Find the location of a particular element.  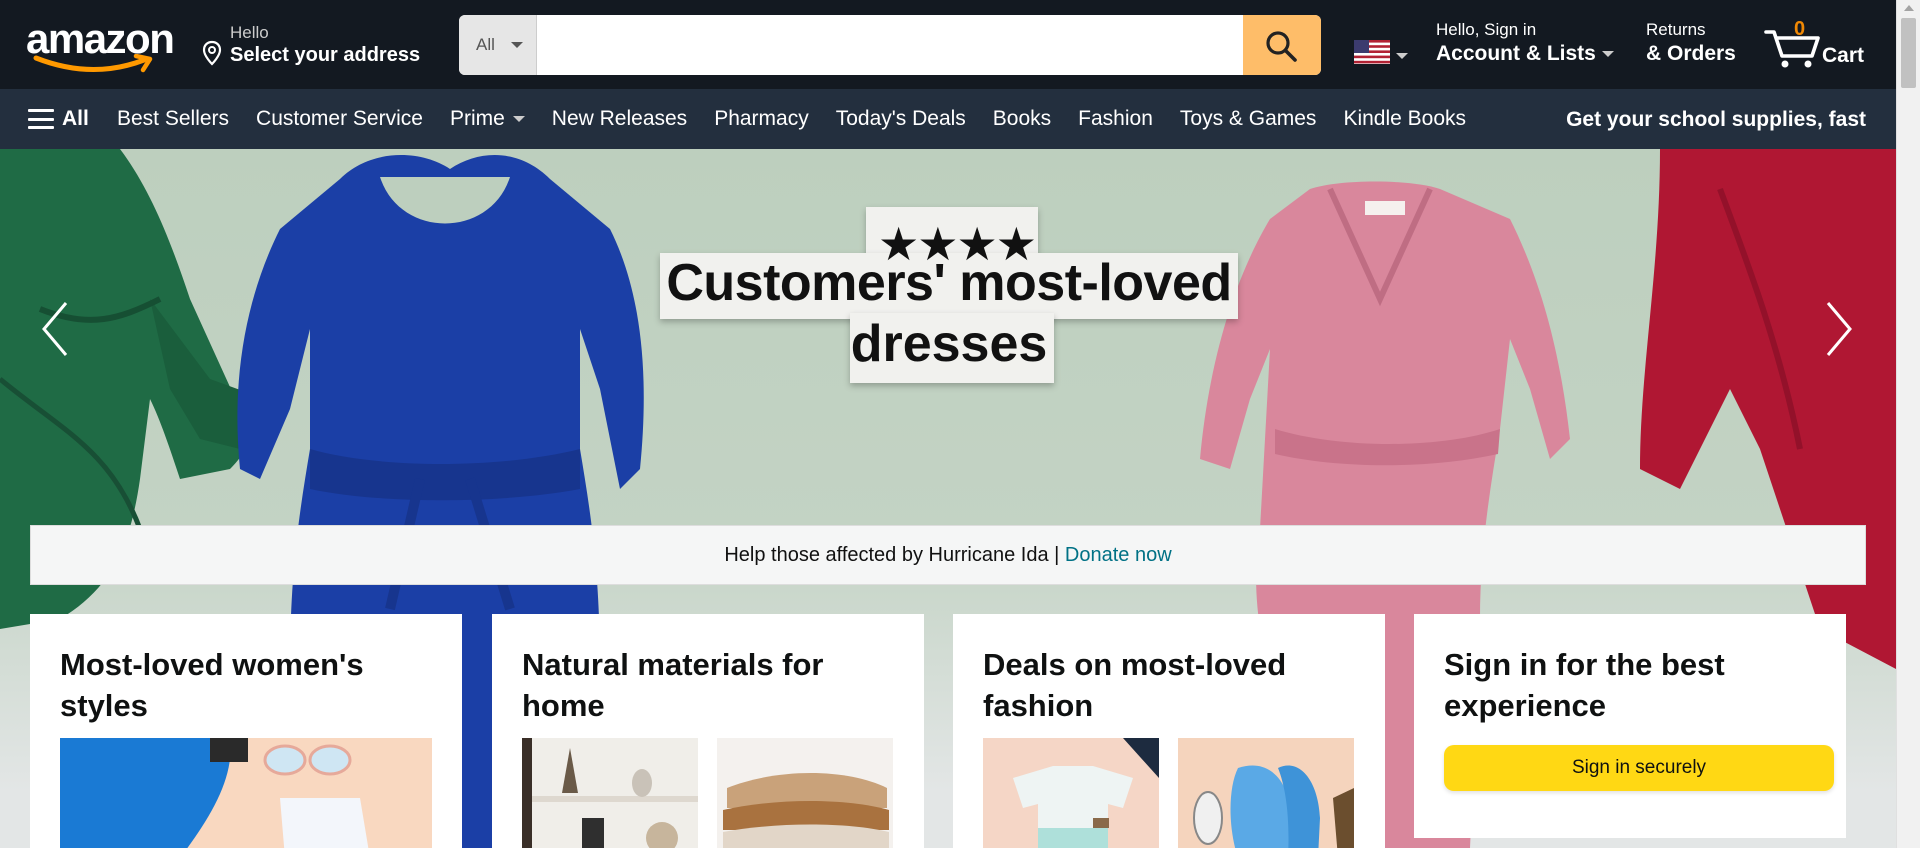

nav-item-kindle-books: Kindle Books is located at coordinates (1404, 119).